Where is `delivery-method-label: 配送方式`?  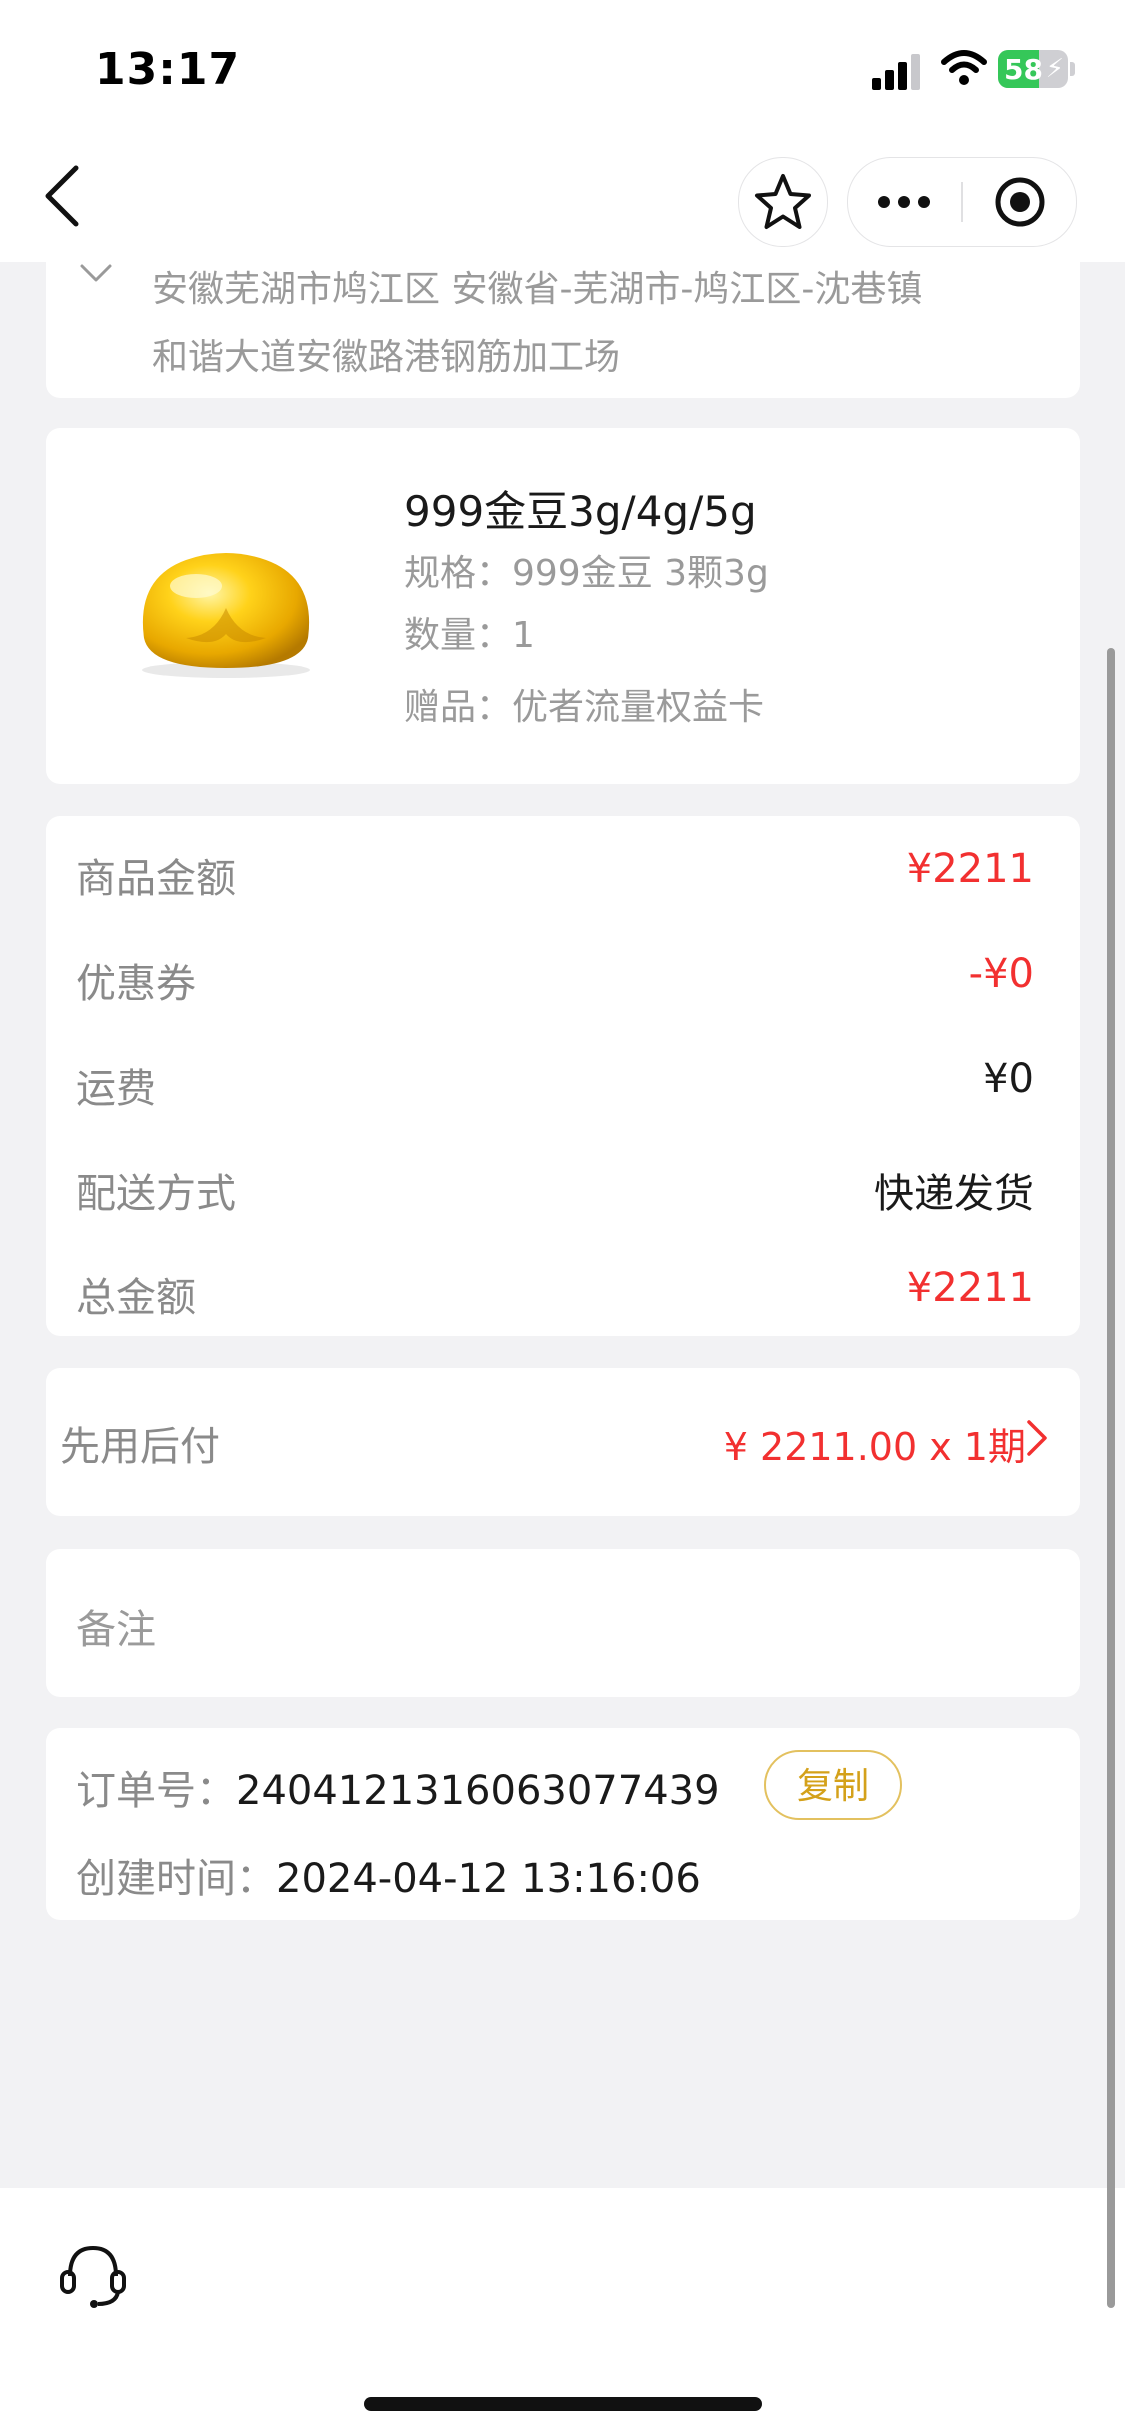
delivery-method-label: 配送方式 is located at coordinates (156, 1194).